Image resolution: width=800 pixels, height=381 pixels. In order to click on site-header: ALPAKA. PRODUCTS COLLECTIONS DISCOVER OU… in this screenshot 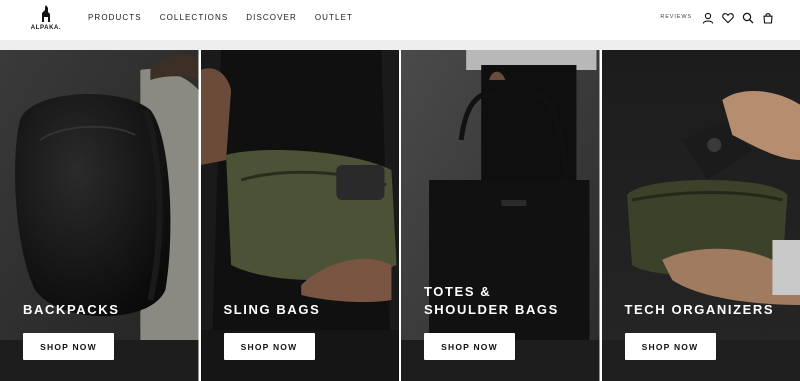, I will do `click(400, 20)`.